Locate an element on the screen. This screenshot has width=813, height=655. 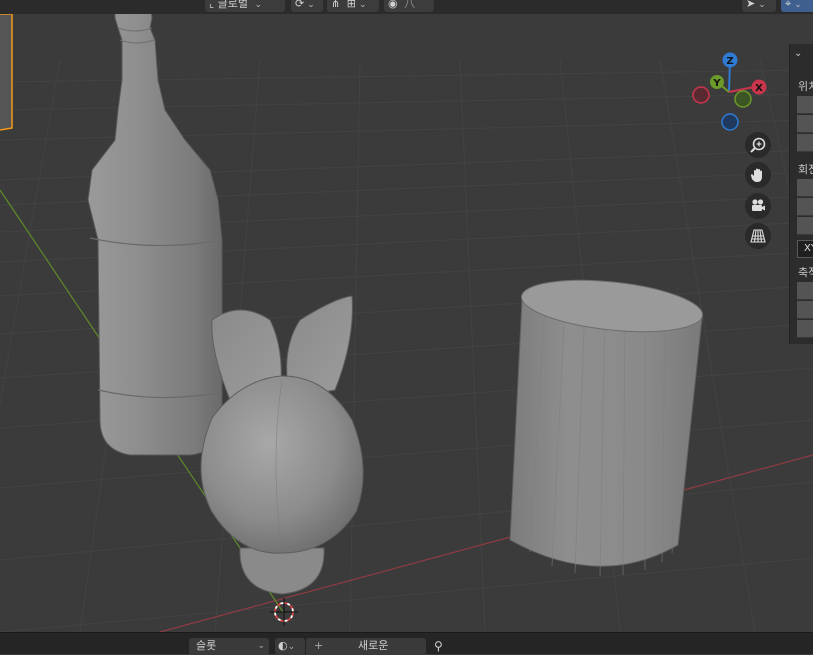
proportional-edit-dropdown: ◉ 八 is located at coordinates (409, 6).